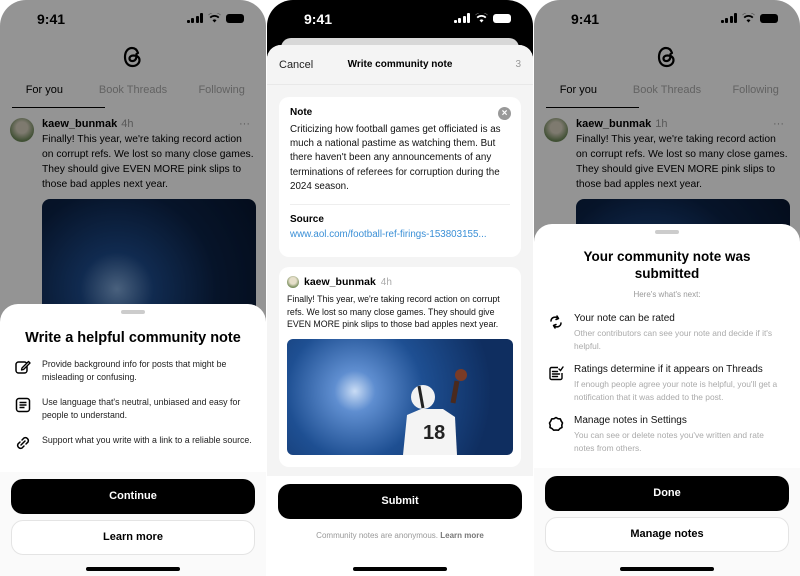 This screenshot has height=576, width=800. Describe the element at coordinates (556, 322) in the screenshot. I see `rate-icon` at that location.